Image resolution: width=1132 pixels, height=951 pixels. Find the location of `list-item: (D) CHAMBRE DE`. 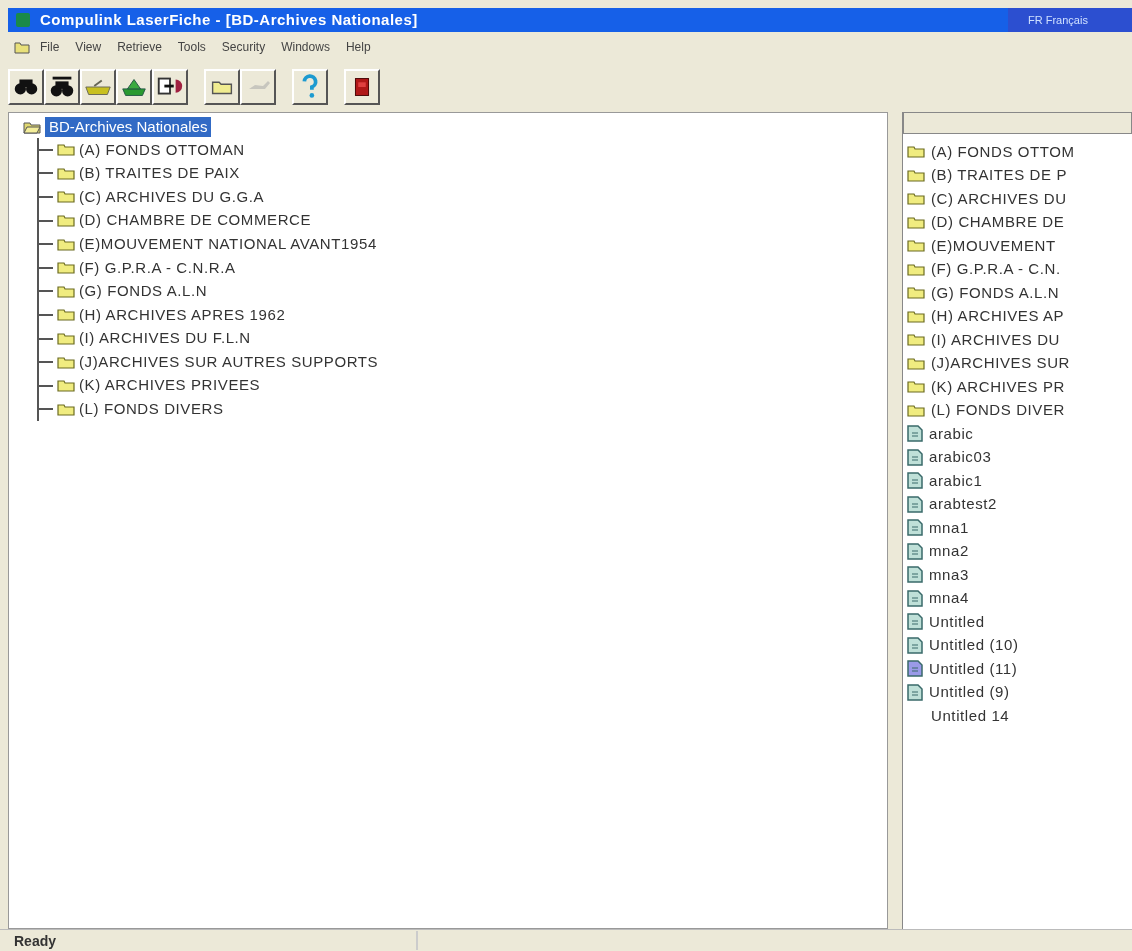

list-item: (D) CHAMBRE DE is located at coordinates (998, 222).